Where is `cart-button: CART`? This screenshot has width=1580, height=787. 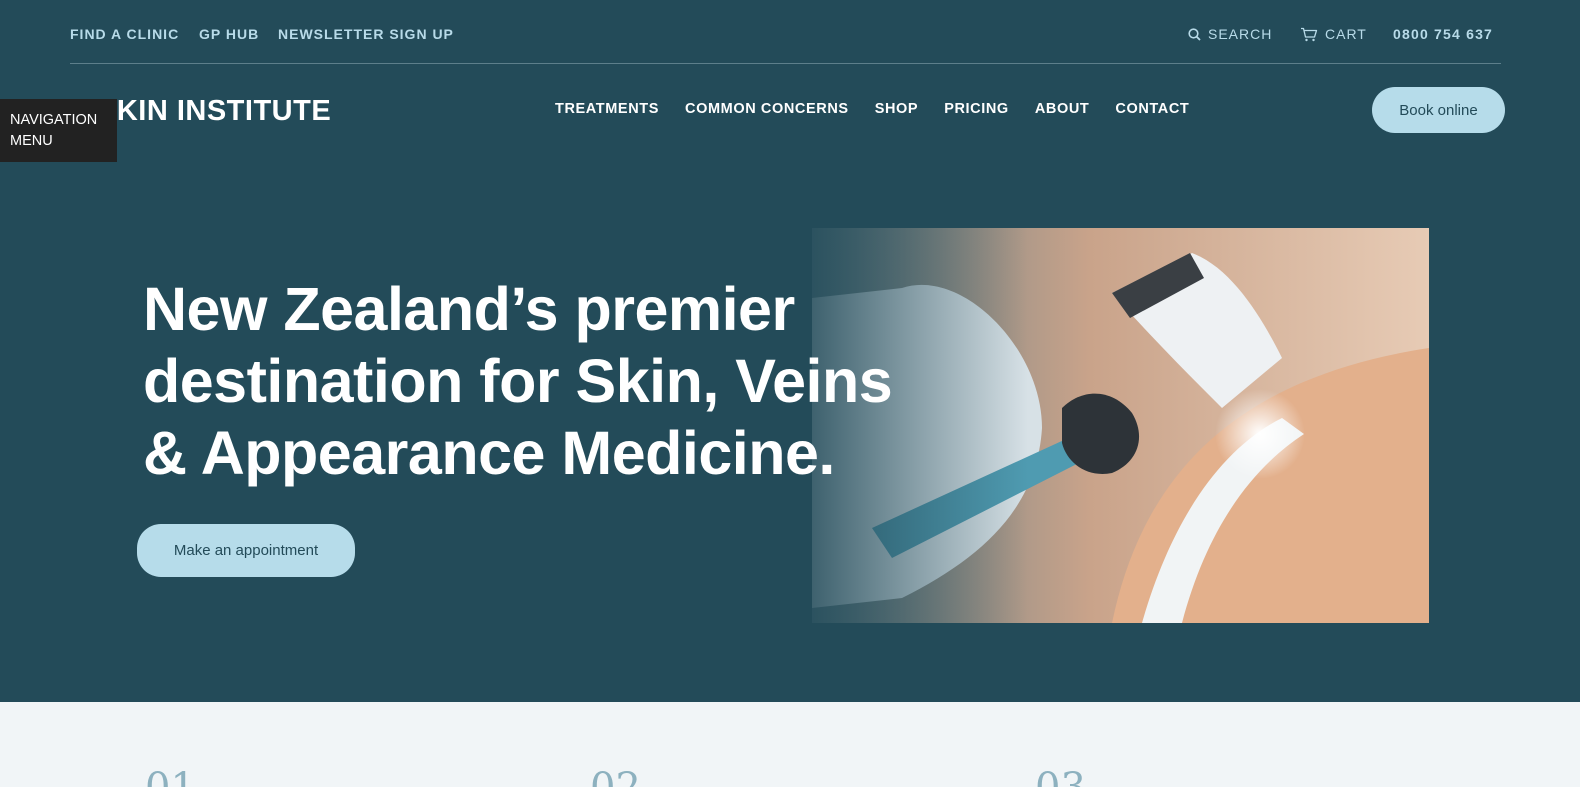 cart-button: CART is located at coordinates (1333, 34).